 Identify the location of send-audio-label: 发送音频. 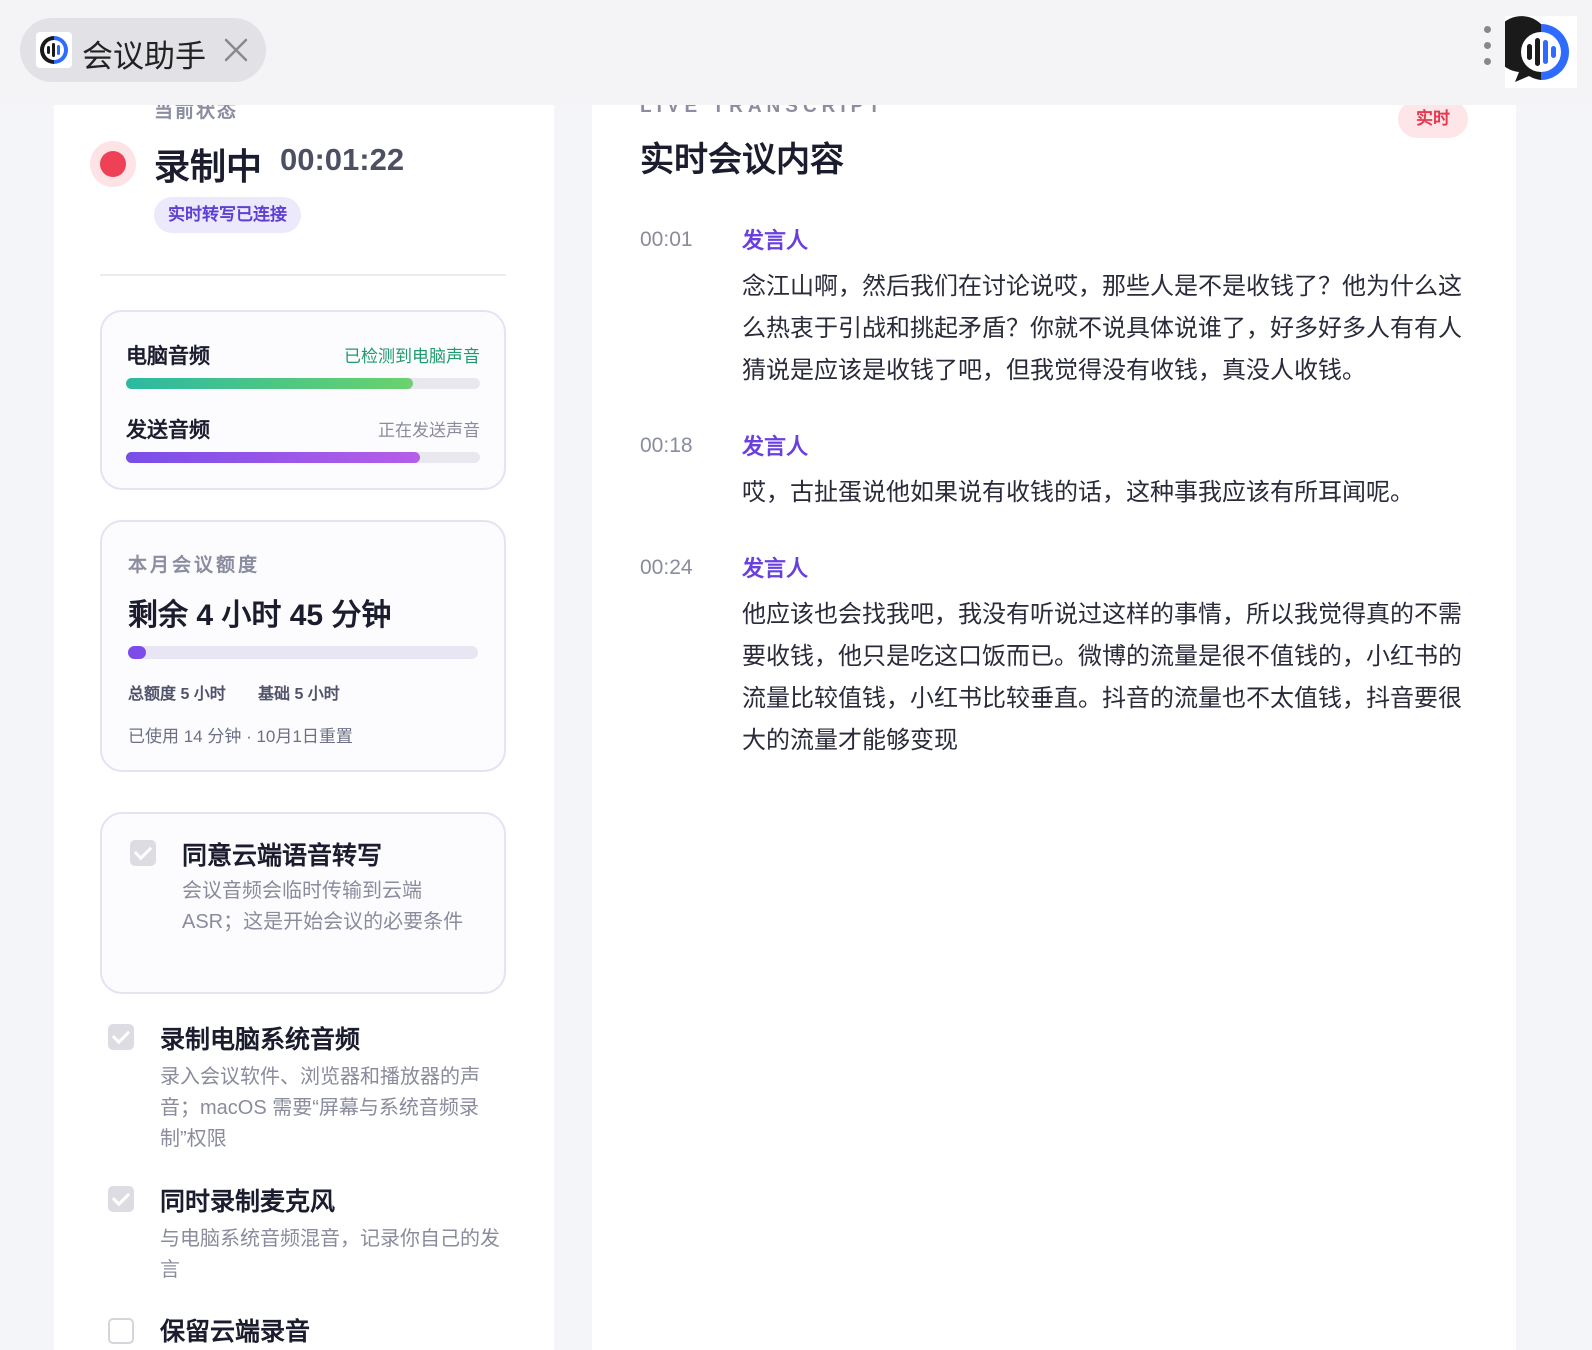
(168, 430).